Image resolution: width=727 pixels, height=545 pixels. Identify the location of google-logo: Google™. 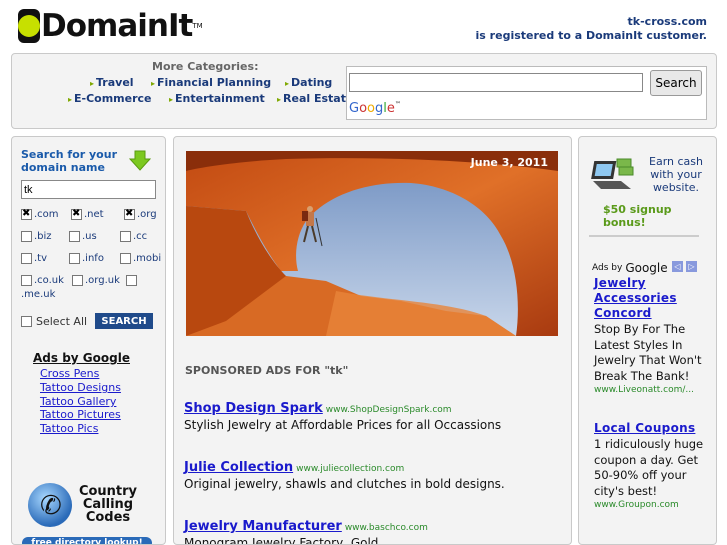
(375, 108).